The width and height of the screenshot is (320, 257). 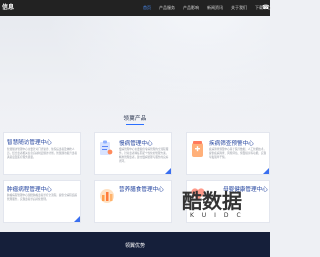 What do you see at coordinates (135, 8) in the screenshot?
I see `top-navigation-bar: 信息 首页 产品服务 产品影响 新闻资讯 关于我们 下载中心 ☎` at bounding box center [135, 8].